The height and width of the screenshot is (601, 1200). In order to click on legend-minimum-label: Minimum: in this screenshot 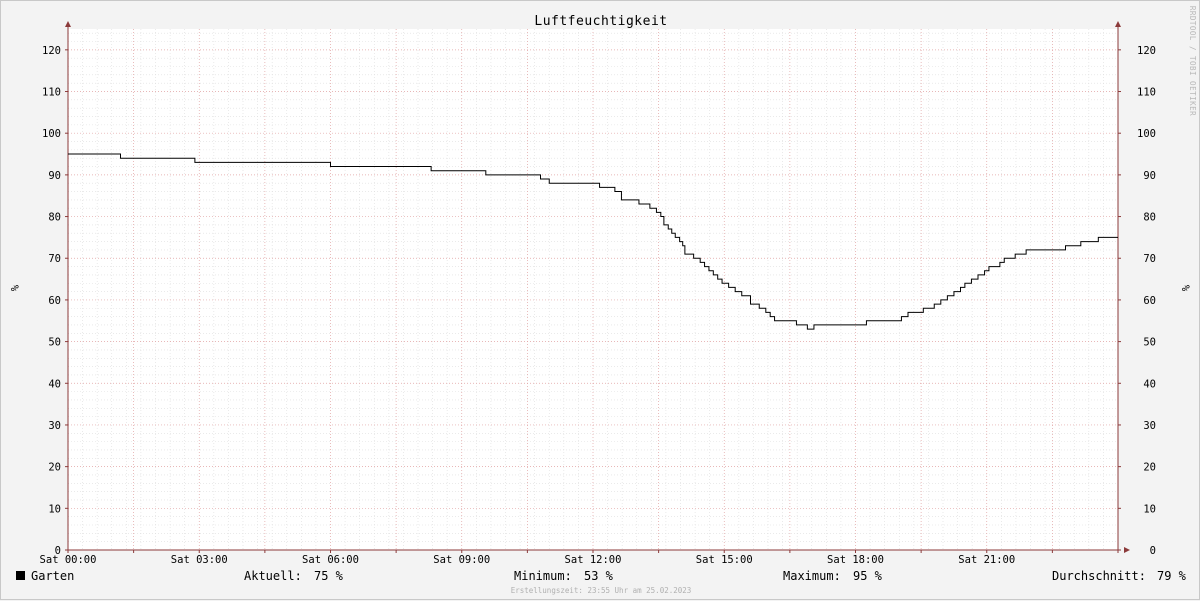, I will do `click(543, 576)`.